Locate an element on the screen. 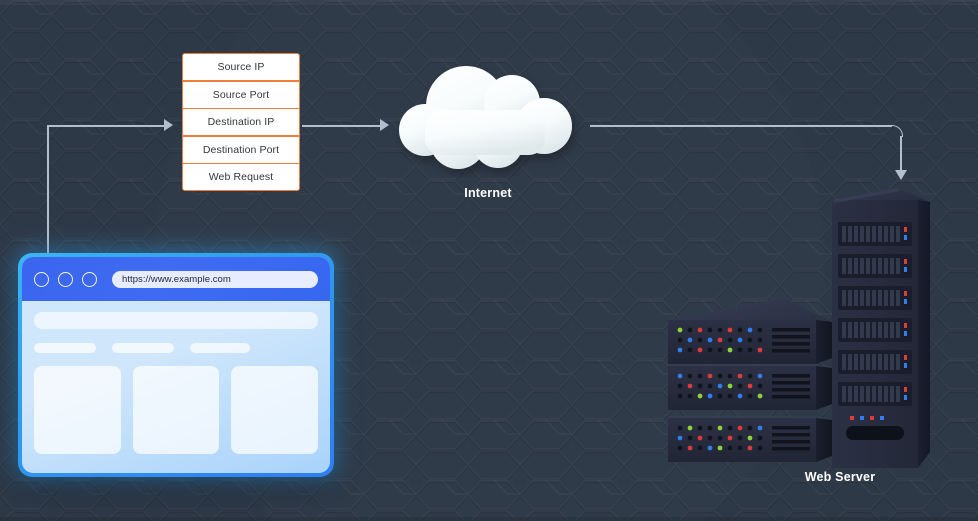  connector-packet-to-cloud is located at coordinates (341, 126).